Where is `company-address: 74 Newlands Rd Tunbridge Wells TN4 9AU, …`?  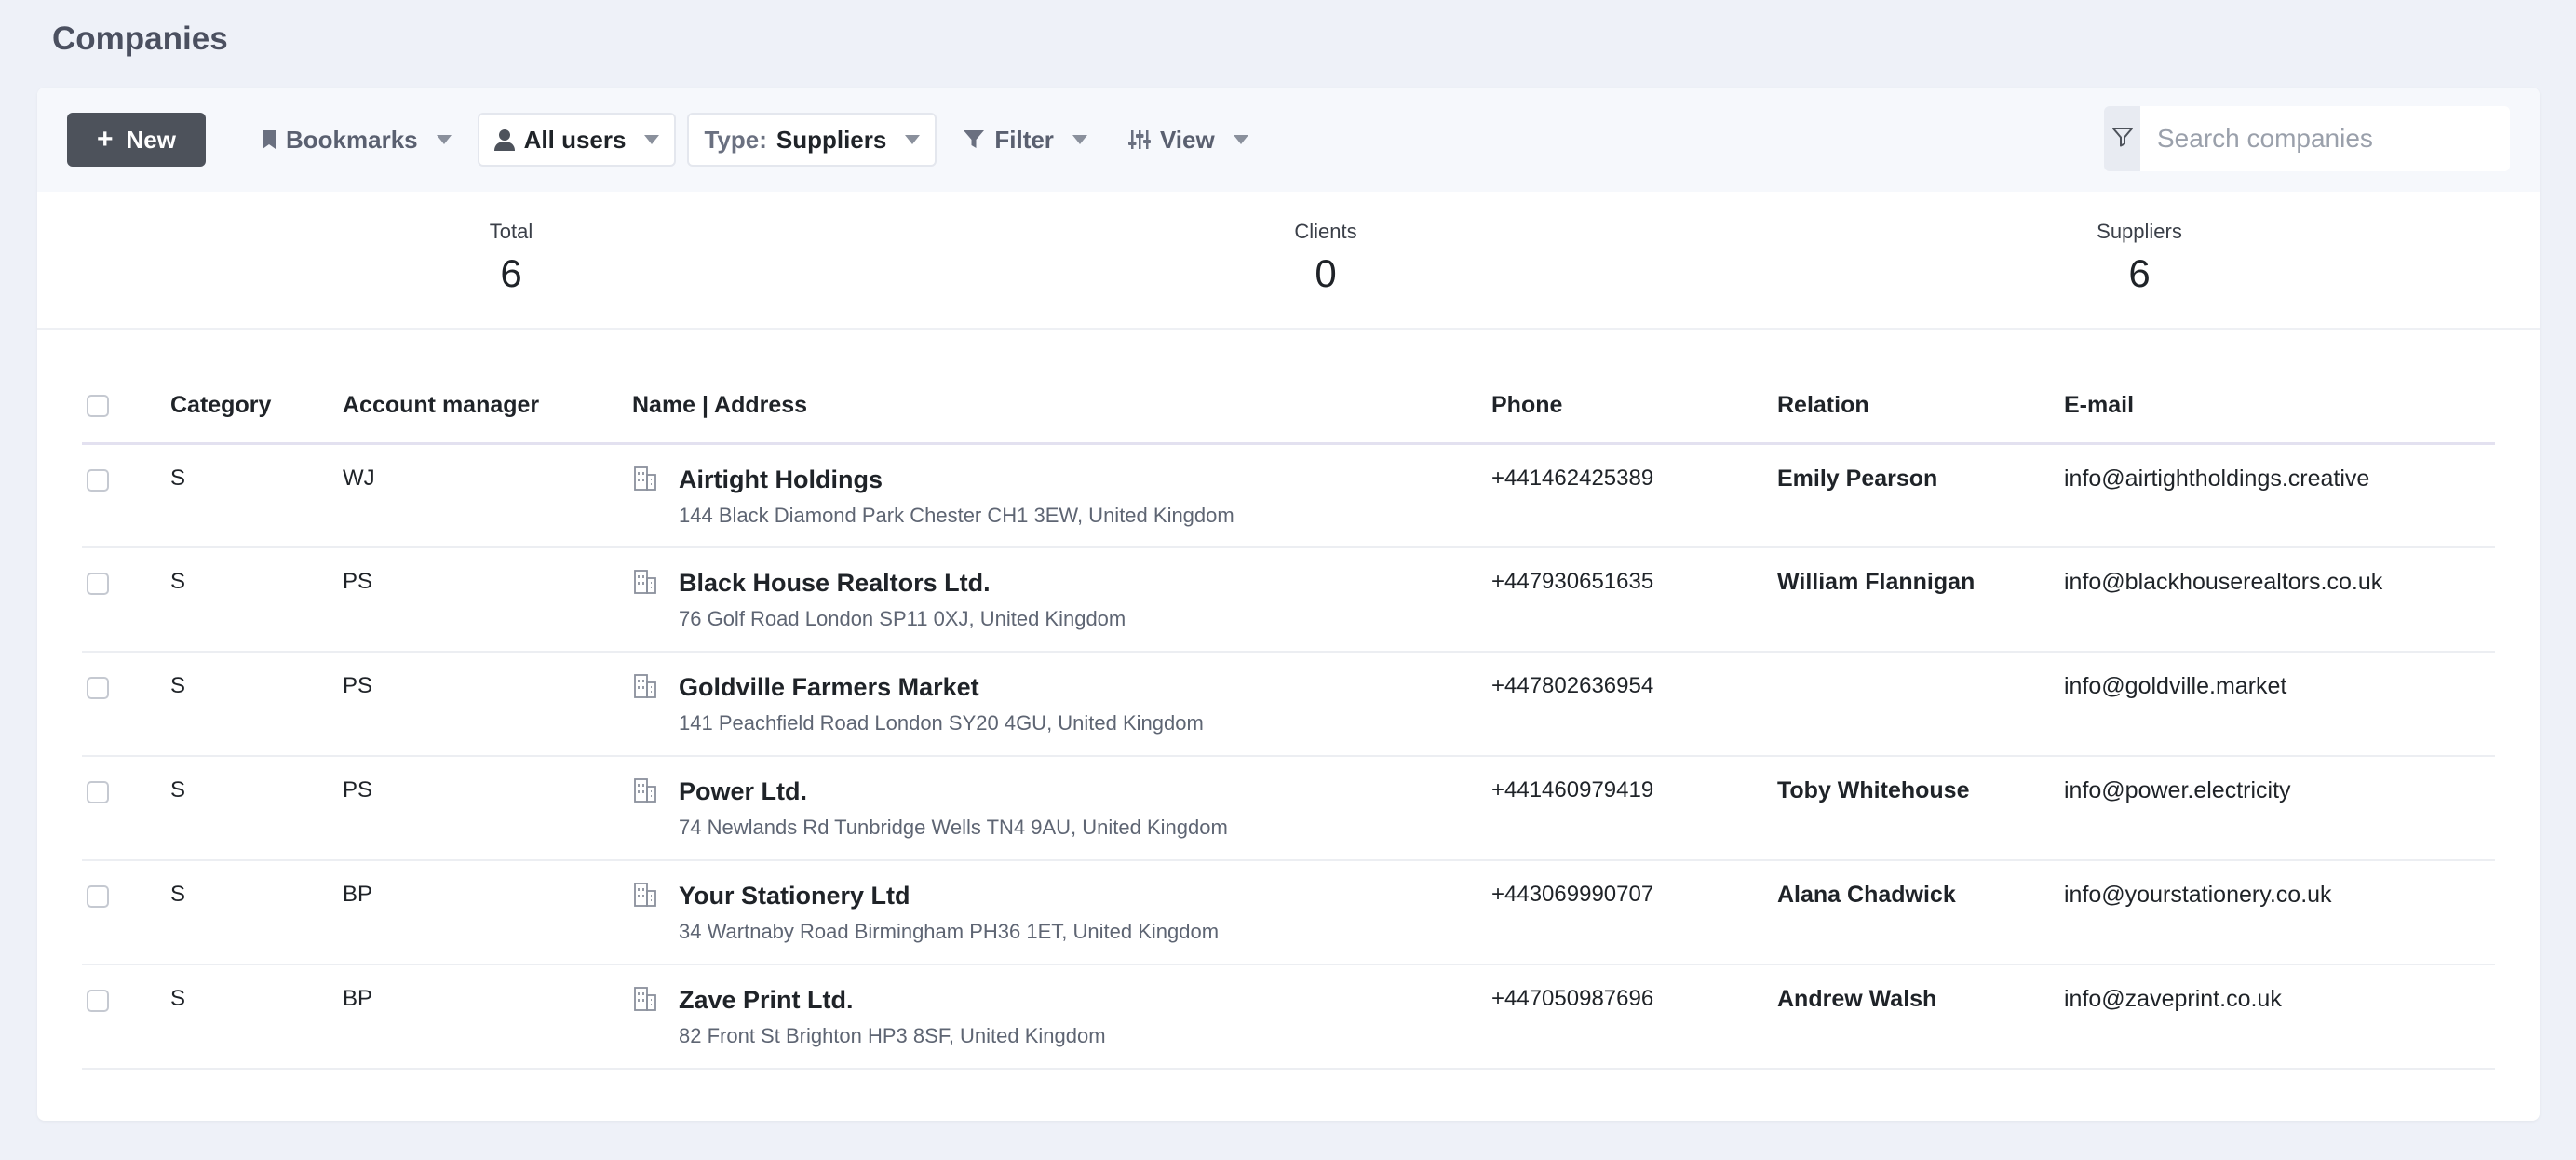 company-address: 74 Newlands Rd Tunbridge Wells TN4 9AU, … is located at coordinates (954, 827).